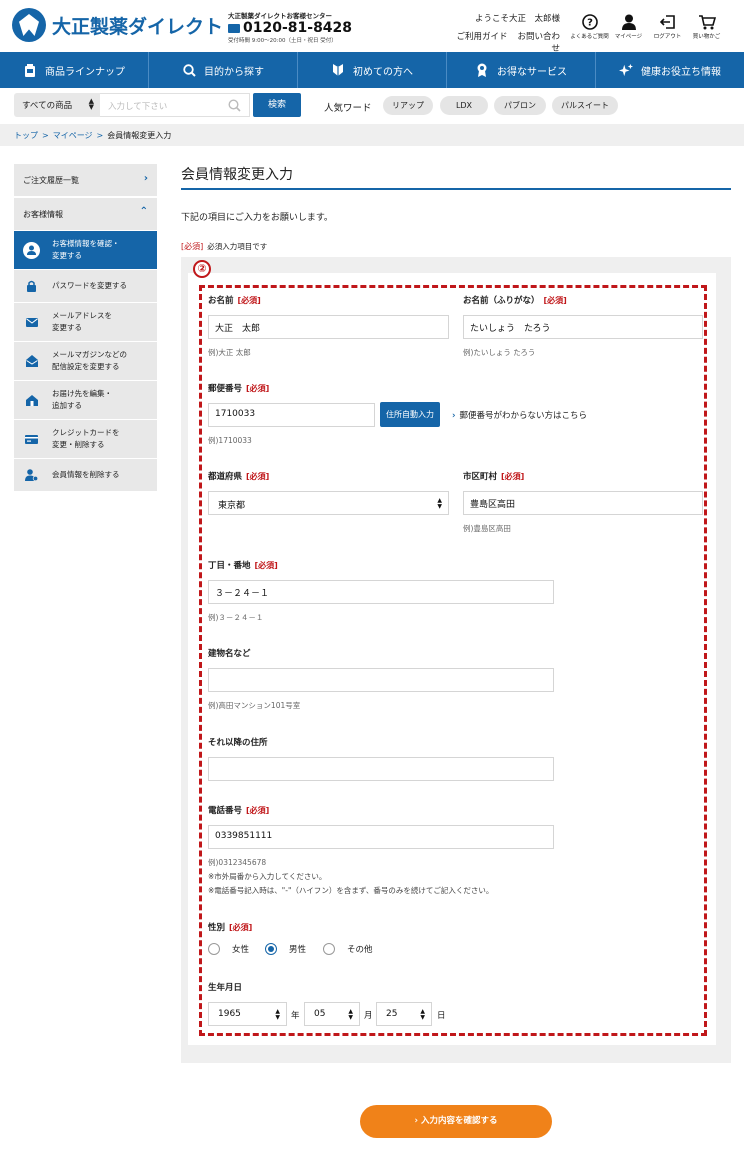  Describe the element at coordinates (404, 1014) in the screenshot. I see `birth-day-select: 25 ▲ ▼` at that location.